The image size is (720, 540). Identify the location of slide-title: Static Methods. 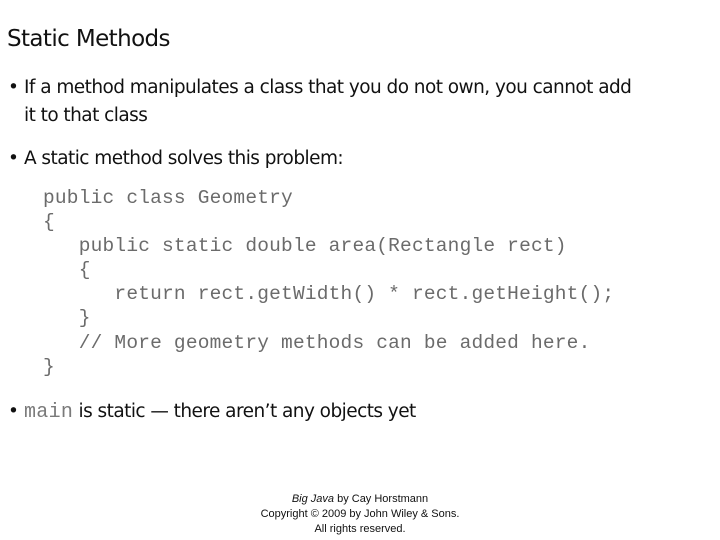
(89, 39).